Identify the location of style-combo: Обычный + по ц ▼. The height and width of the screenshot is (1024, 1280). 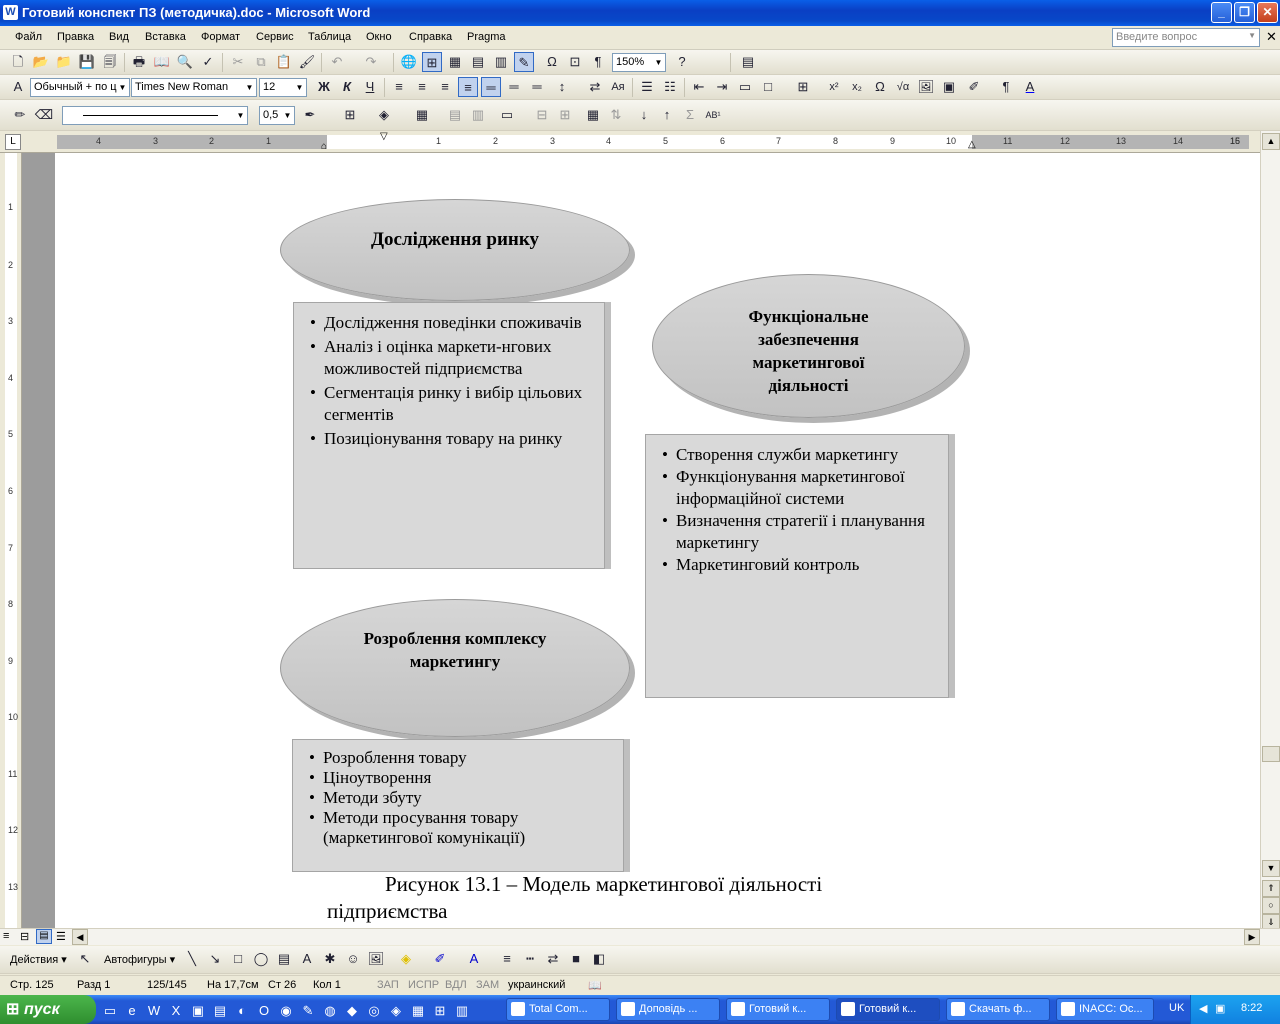
(80, 87).